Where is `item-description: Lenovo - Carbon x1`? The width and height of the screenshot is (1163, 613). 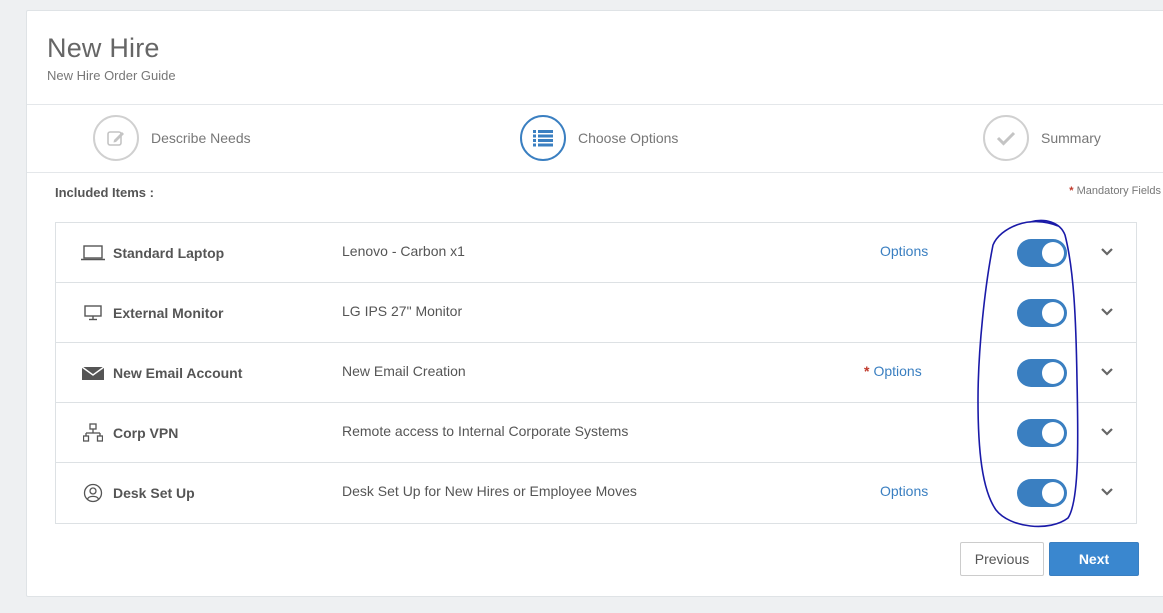 item-description: Lenovo - Carbon x1 is located at coordinates (403, 251).